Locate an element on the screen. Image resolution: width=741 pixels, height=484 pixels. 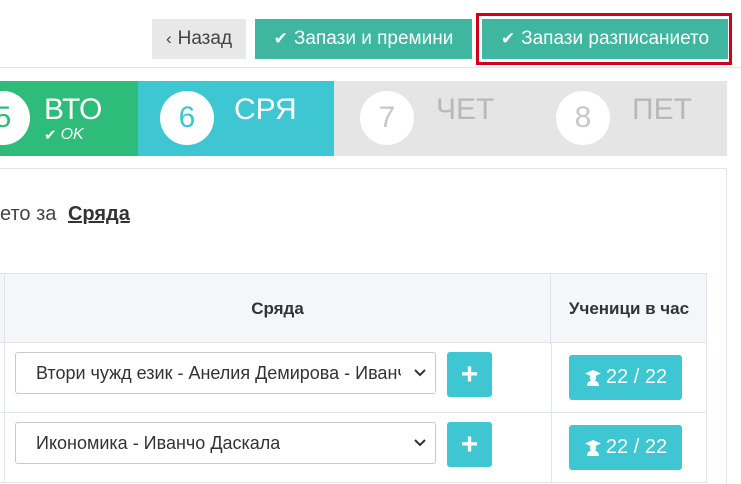
back-button-label: Назад is located at coordinates (205, 38).